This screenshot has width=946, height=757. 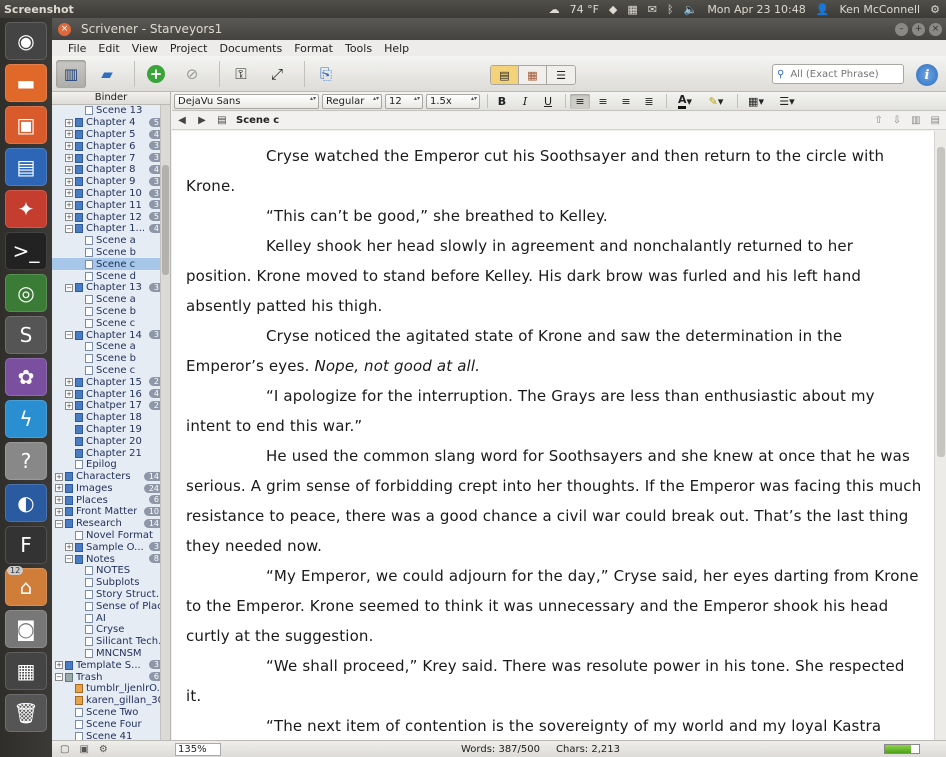 What do you see at coordinates (533, 75) in the screenshot?
I see `corkboard-view-button: ▦` at bounding box center [533, 75].